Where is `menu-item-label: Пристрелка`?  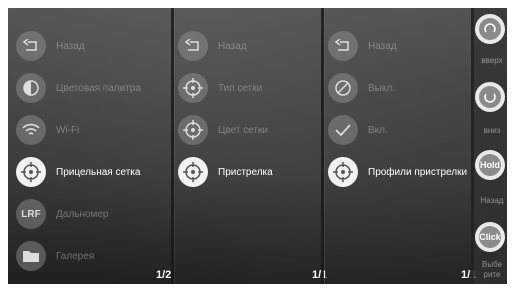
menu-item-label: Пристрелка is located at coordinates (245, 172).